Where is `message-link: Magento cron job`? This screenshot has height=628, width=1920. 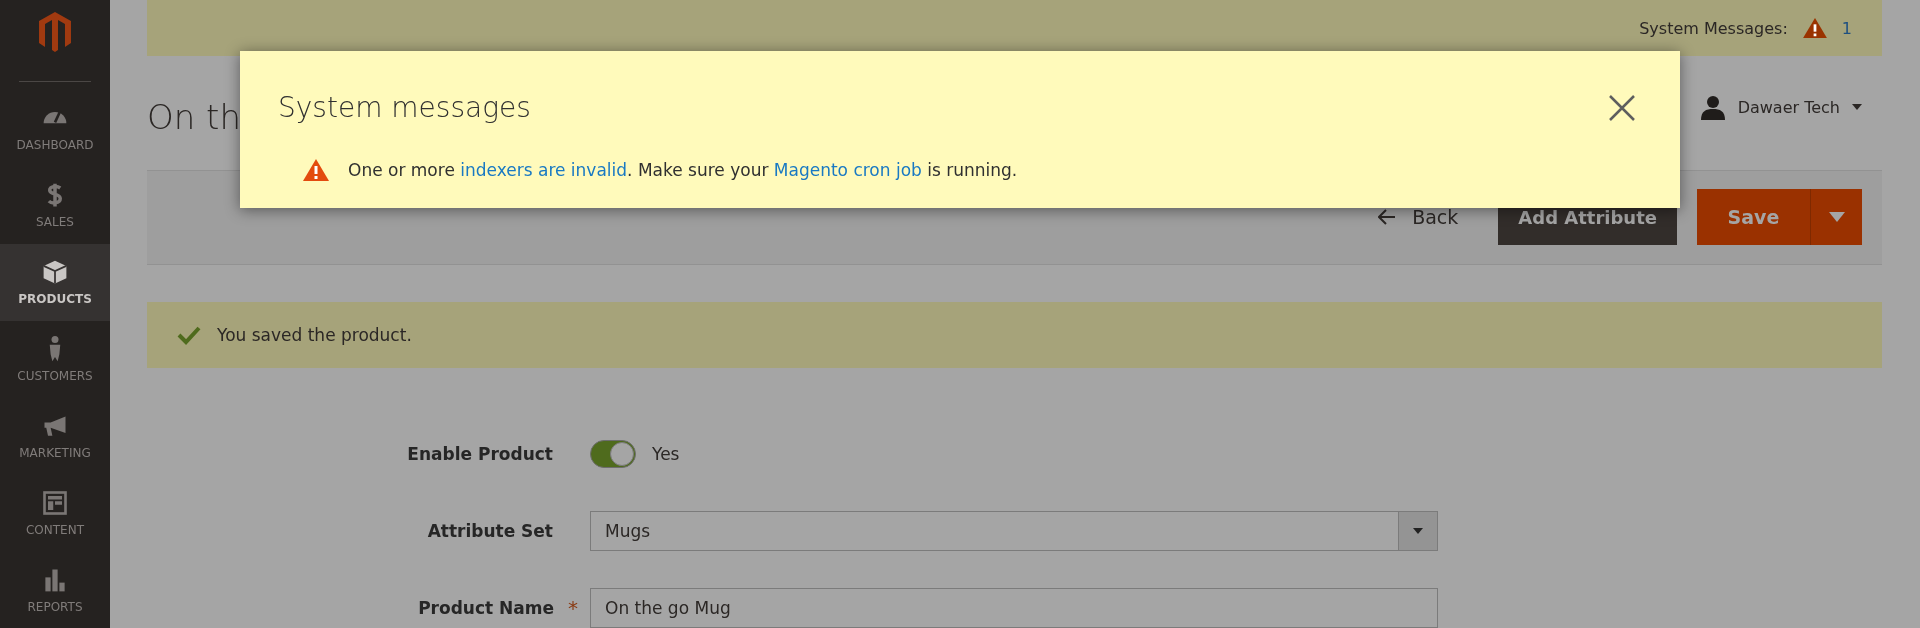 message-link: Magento cron job is located at coordinates (847, 170).